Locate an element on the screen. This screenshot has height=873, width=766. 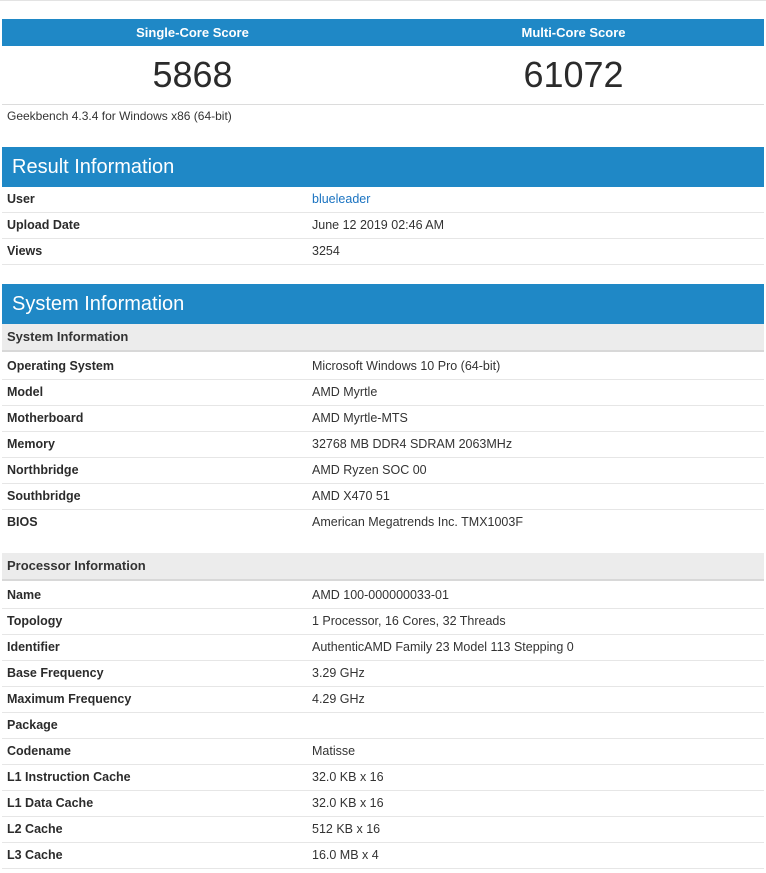
row-value: AMD 100-000000033-01 is located at coordinates (380, 595).